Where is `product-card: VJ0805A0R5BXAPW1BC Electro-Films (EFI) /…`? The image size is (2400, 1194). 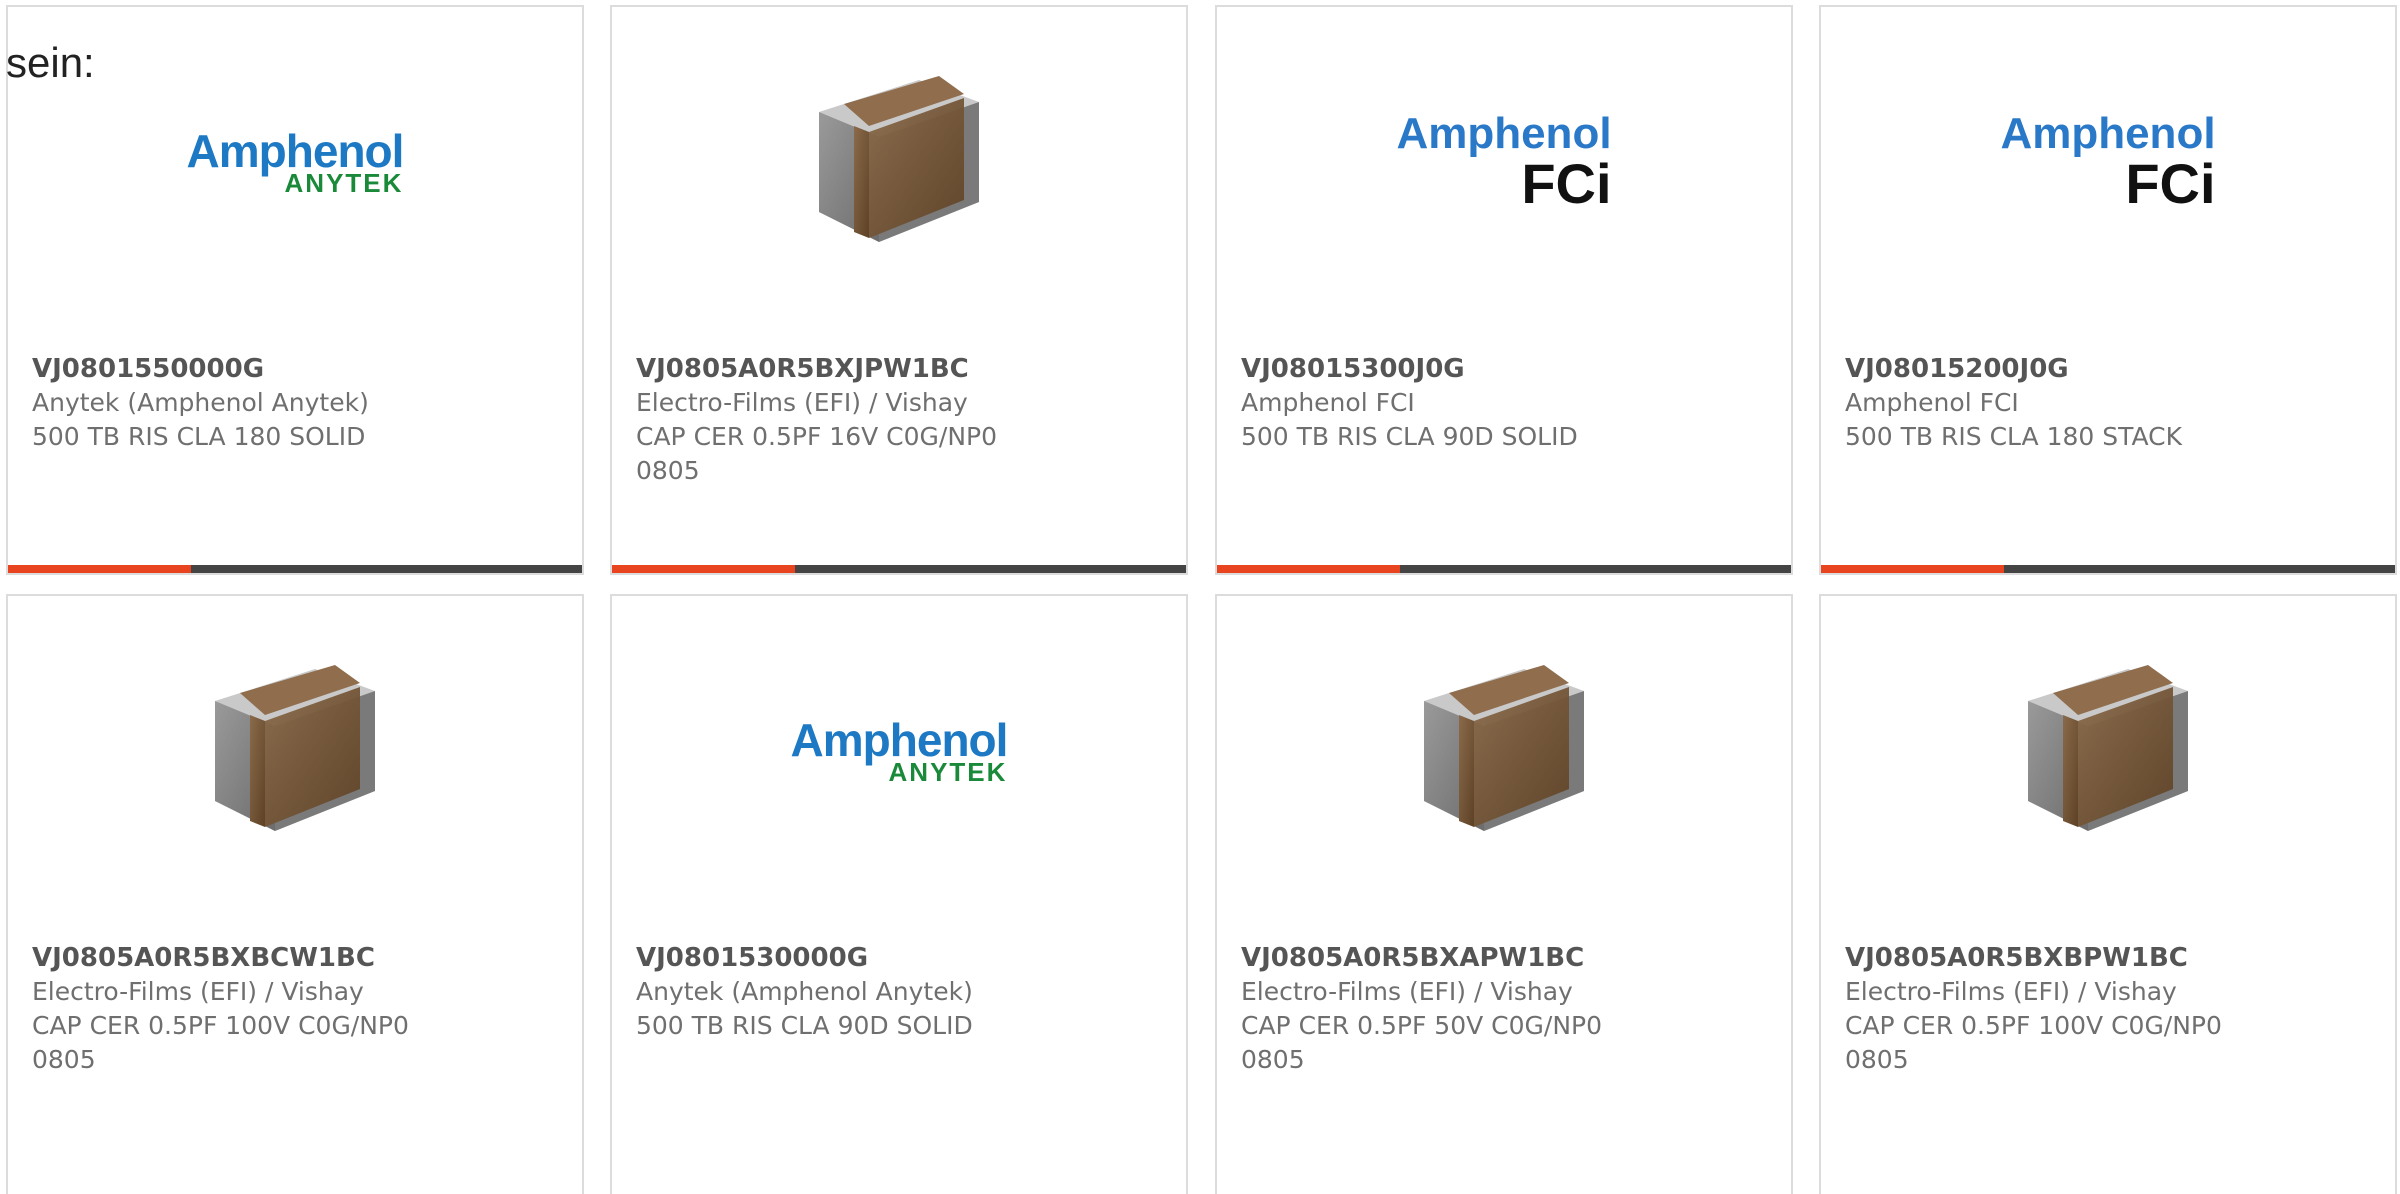 product-card: VJ0805A0R5BXAPW1BC Electro-Films (EFI) /… is located at coordinates (1504, 894).